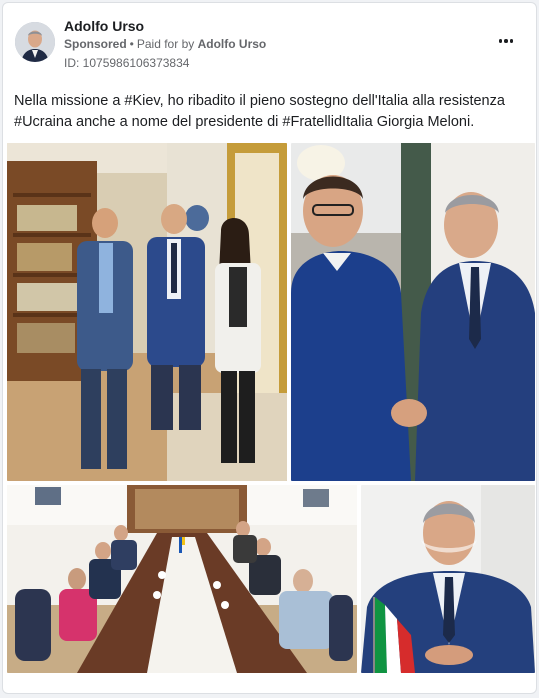  I want to click on sponsorship-line: Sponsored • Paid for by Adolfo Urso, so click(165, 44).